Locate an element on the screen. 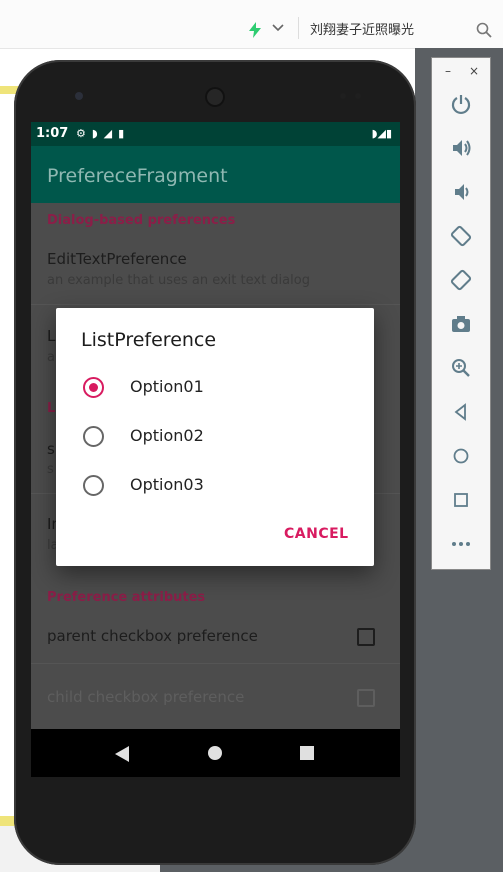 Image resolution: width=503 pixels, height=872 pixels. rotate-right-button is located at coordinates (461, 280).